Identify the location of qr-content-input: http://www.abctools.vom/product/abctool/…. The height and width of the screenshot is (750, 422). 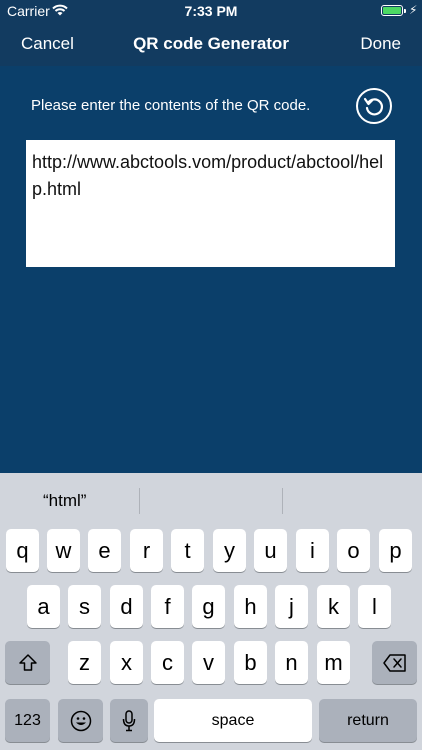
(210, 203).